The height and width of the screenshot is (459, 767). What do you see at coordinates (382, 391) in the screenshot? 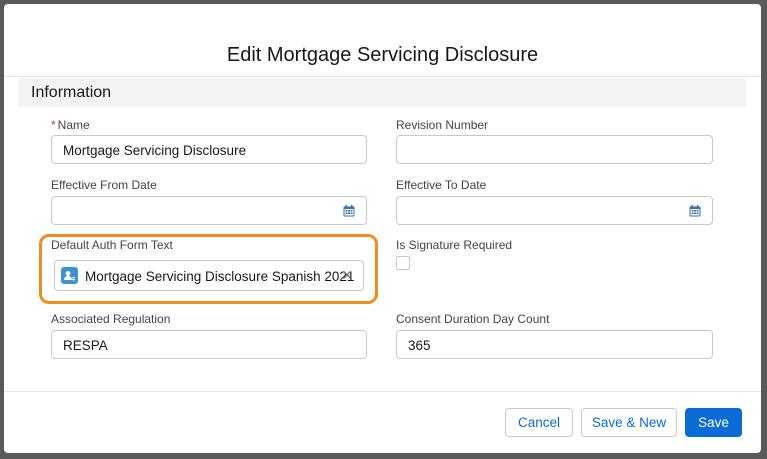
I see `footer-divider` at bounding box center [382, 391].